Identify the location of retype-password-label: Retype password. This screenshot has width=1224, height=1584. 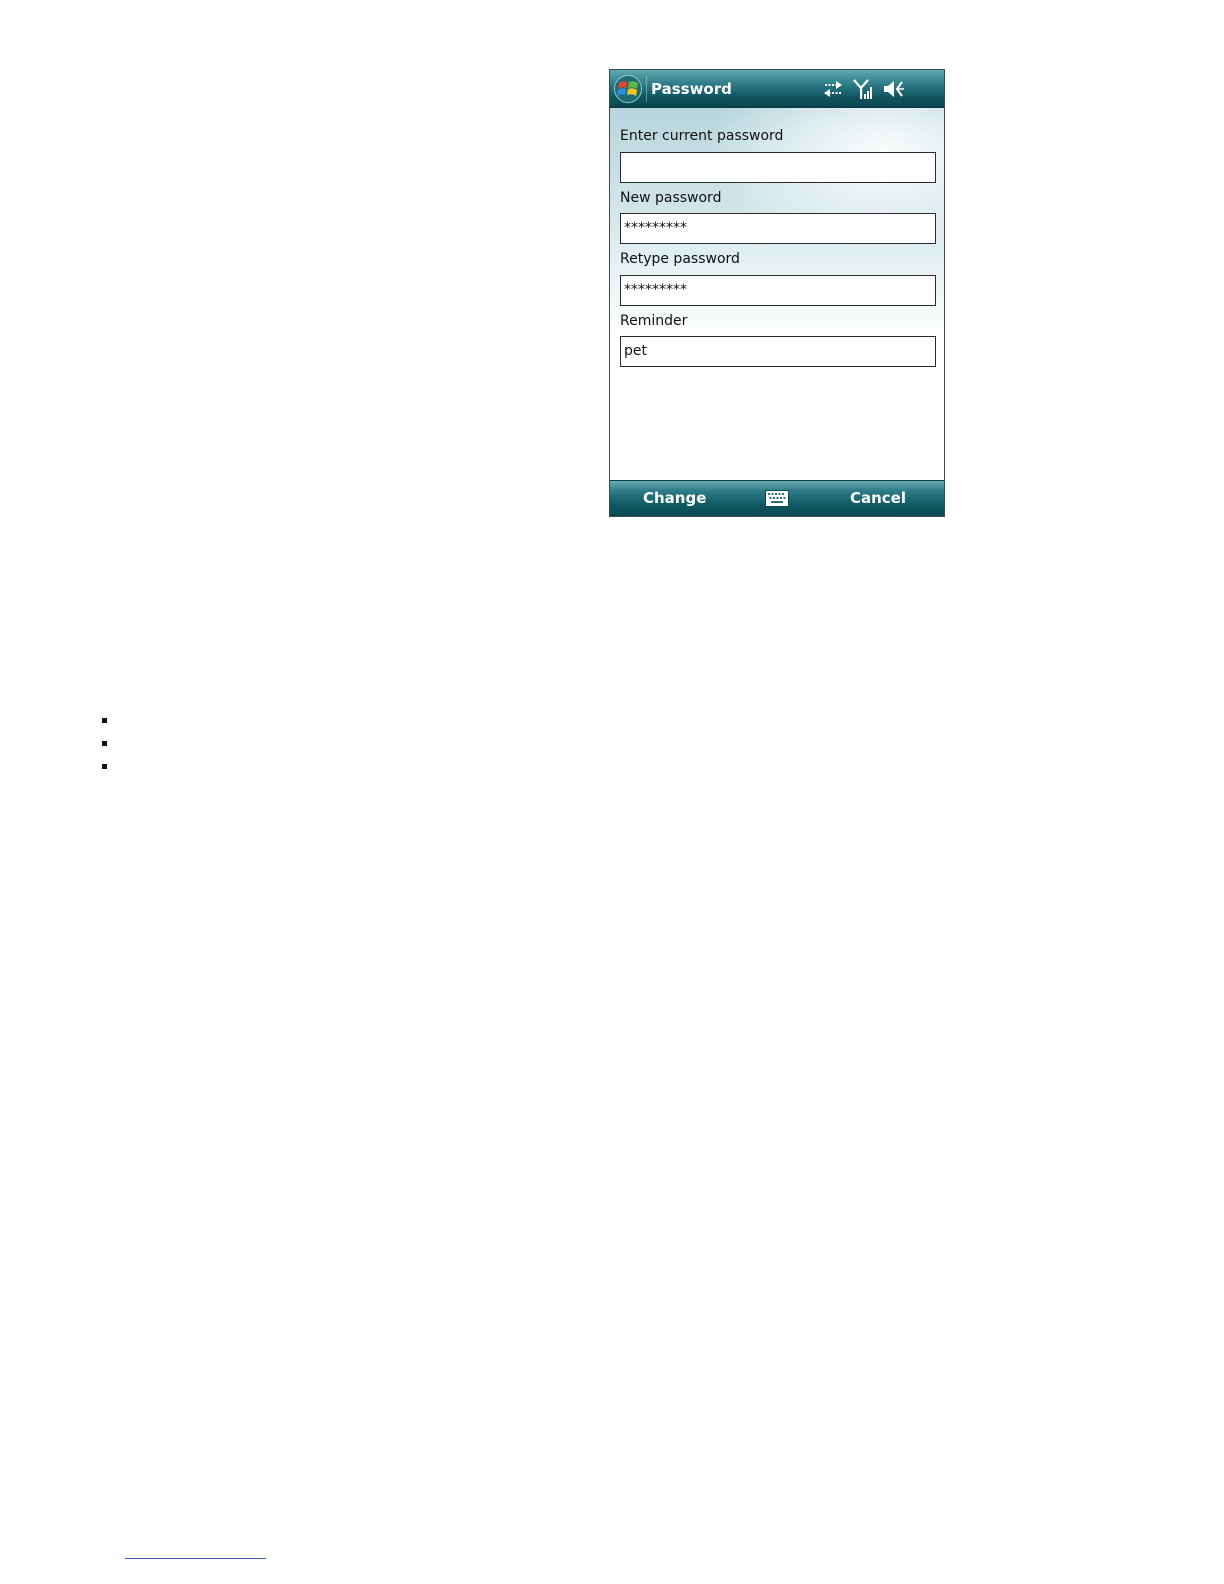
(680, 259).